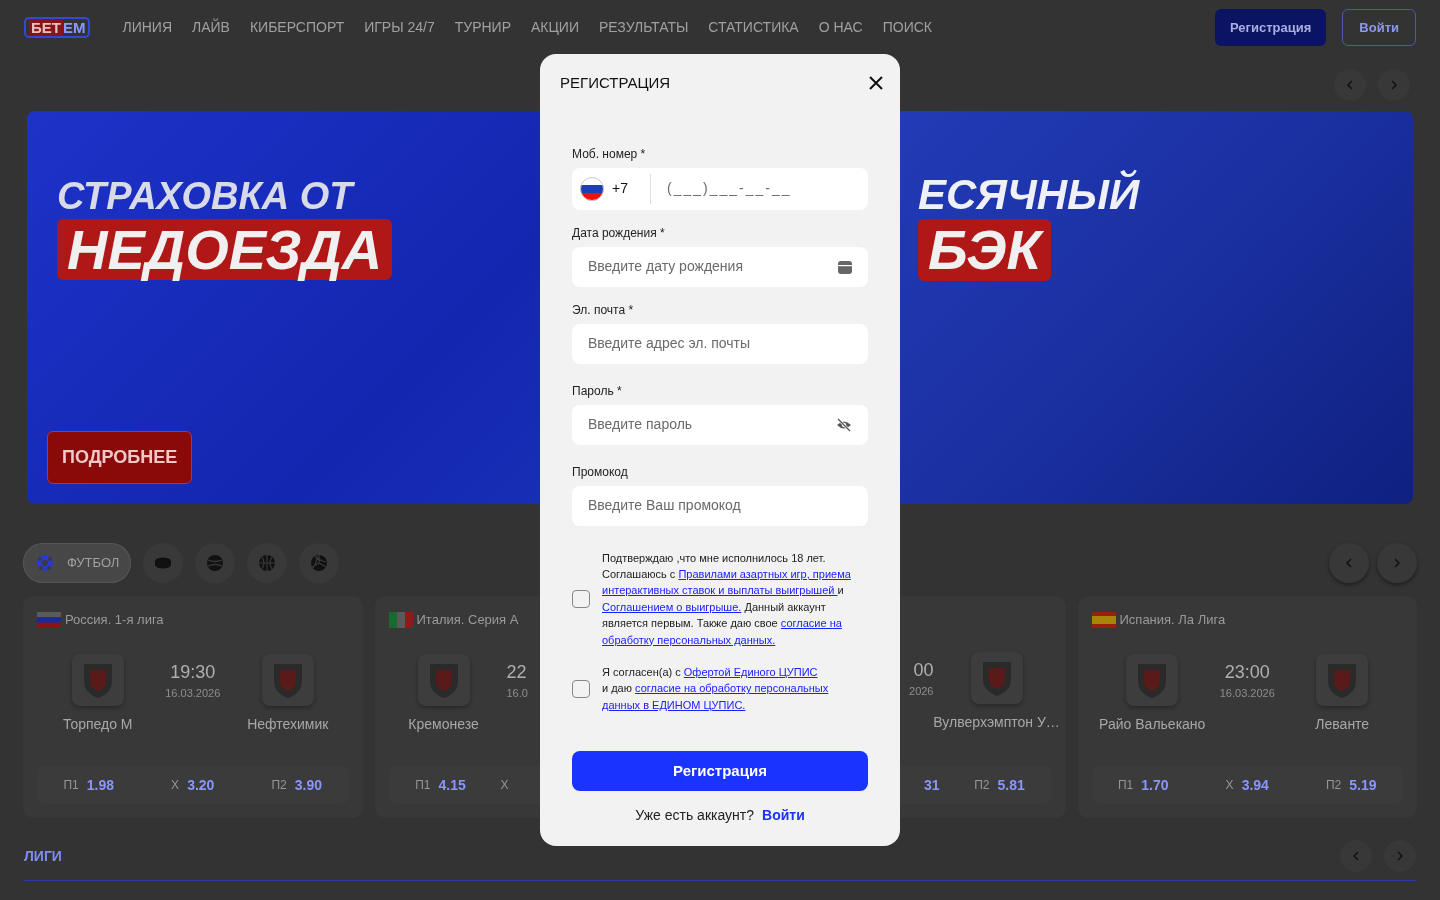  Describe the element at coordinates (1152, 724) in the screenshot. I see `team-name: Райо Вальекано` at that location.